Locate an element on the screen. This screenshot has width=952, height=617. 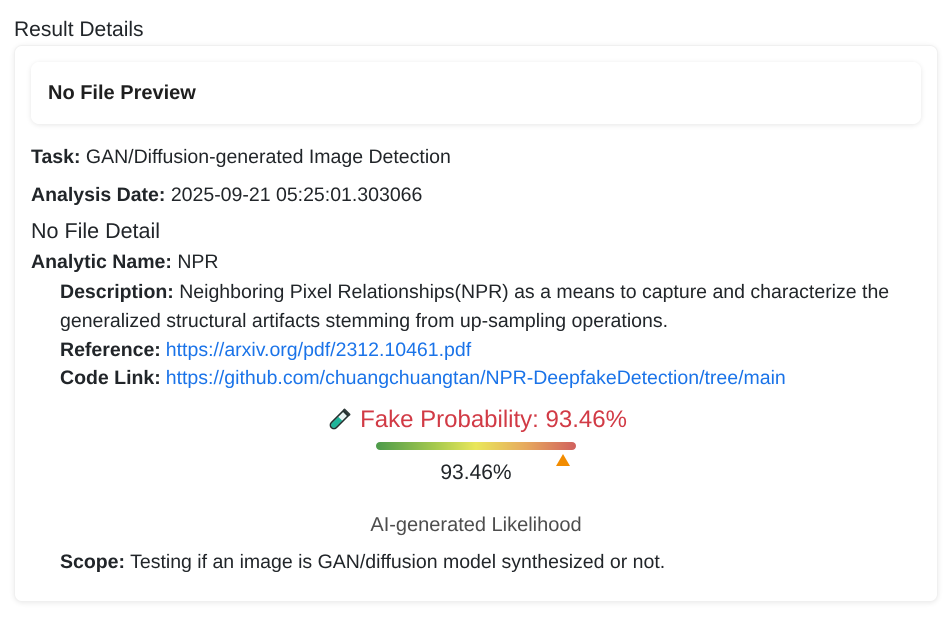
probability-heading: Fake Probability: 93.46% is located at coordinates (493, 420).